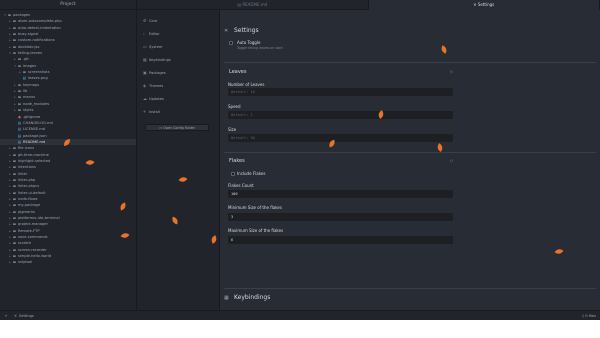  Describe the element at coordinates (300, 329) in the screenshot. I see `screen-bottom` at that location.